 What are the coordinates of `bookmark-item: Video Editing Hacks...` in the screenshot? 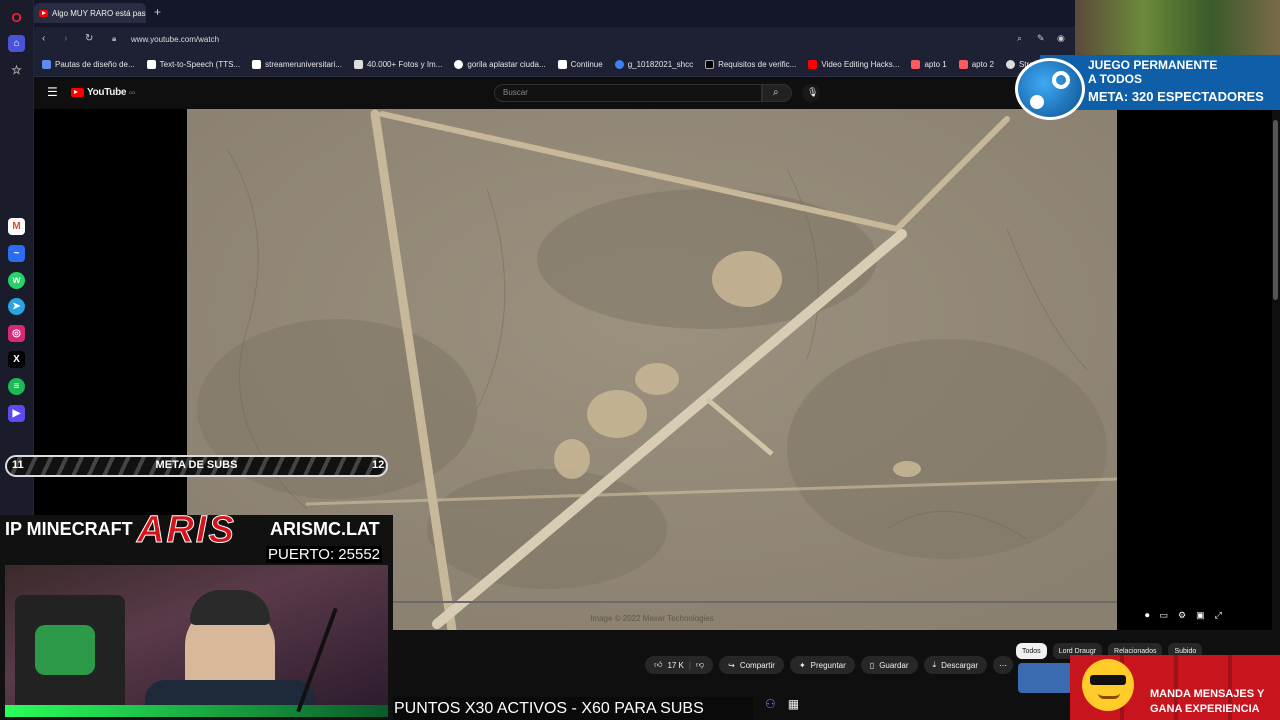 It's located at (853, 64).